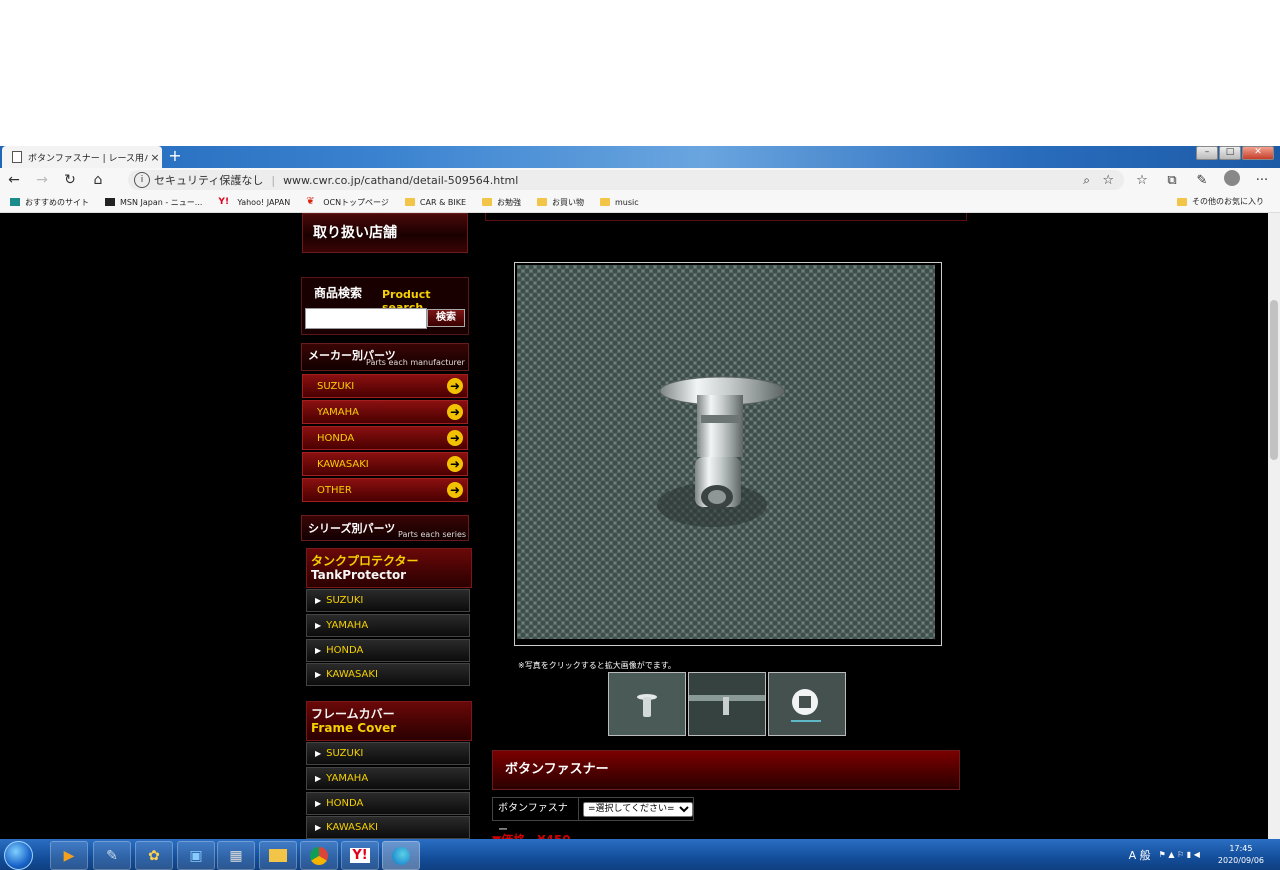 The height and width of the screenshot is (870, 1280). Describe the element at coordinates (209, 180) in the screenshot. I see `security-label: セキュリティ保護なし` at that location.